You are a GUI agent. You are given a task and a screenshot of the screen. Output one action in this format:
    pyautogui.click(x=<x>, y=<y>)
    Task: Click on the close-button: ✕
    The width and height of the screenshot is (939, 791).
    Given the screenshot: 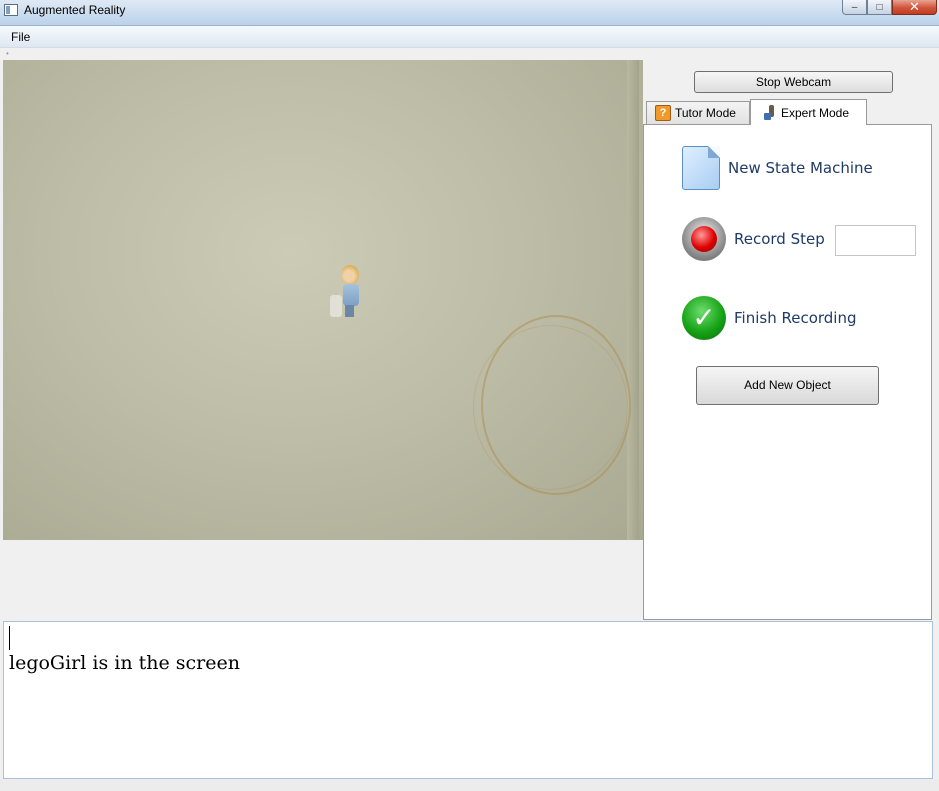 What is the action you would take?
    pyautogui.click(x=914, y=7)
    